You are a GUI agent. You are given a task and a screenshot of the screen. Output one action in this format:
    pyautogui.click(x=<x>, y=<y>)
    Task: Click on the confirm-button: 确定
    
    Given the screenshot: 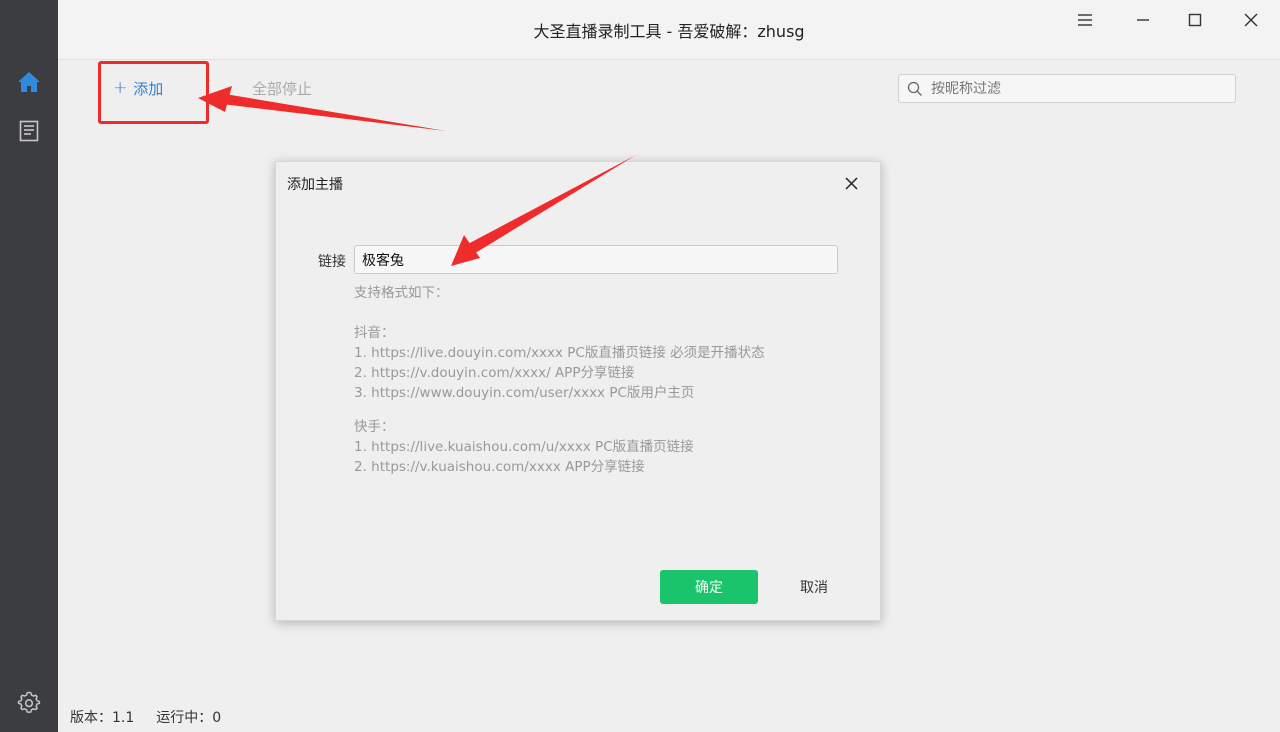 What is the action you would take?
    pyautogui.click(x=709, y=587)
    